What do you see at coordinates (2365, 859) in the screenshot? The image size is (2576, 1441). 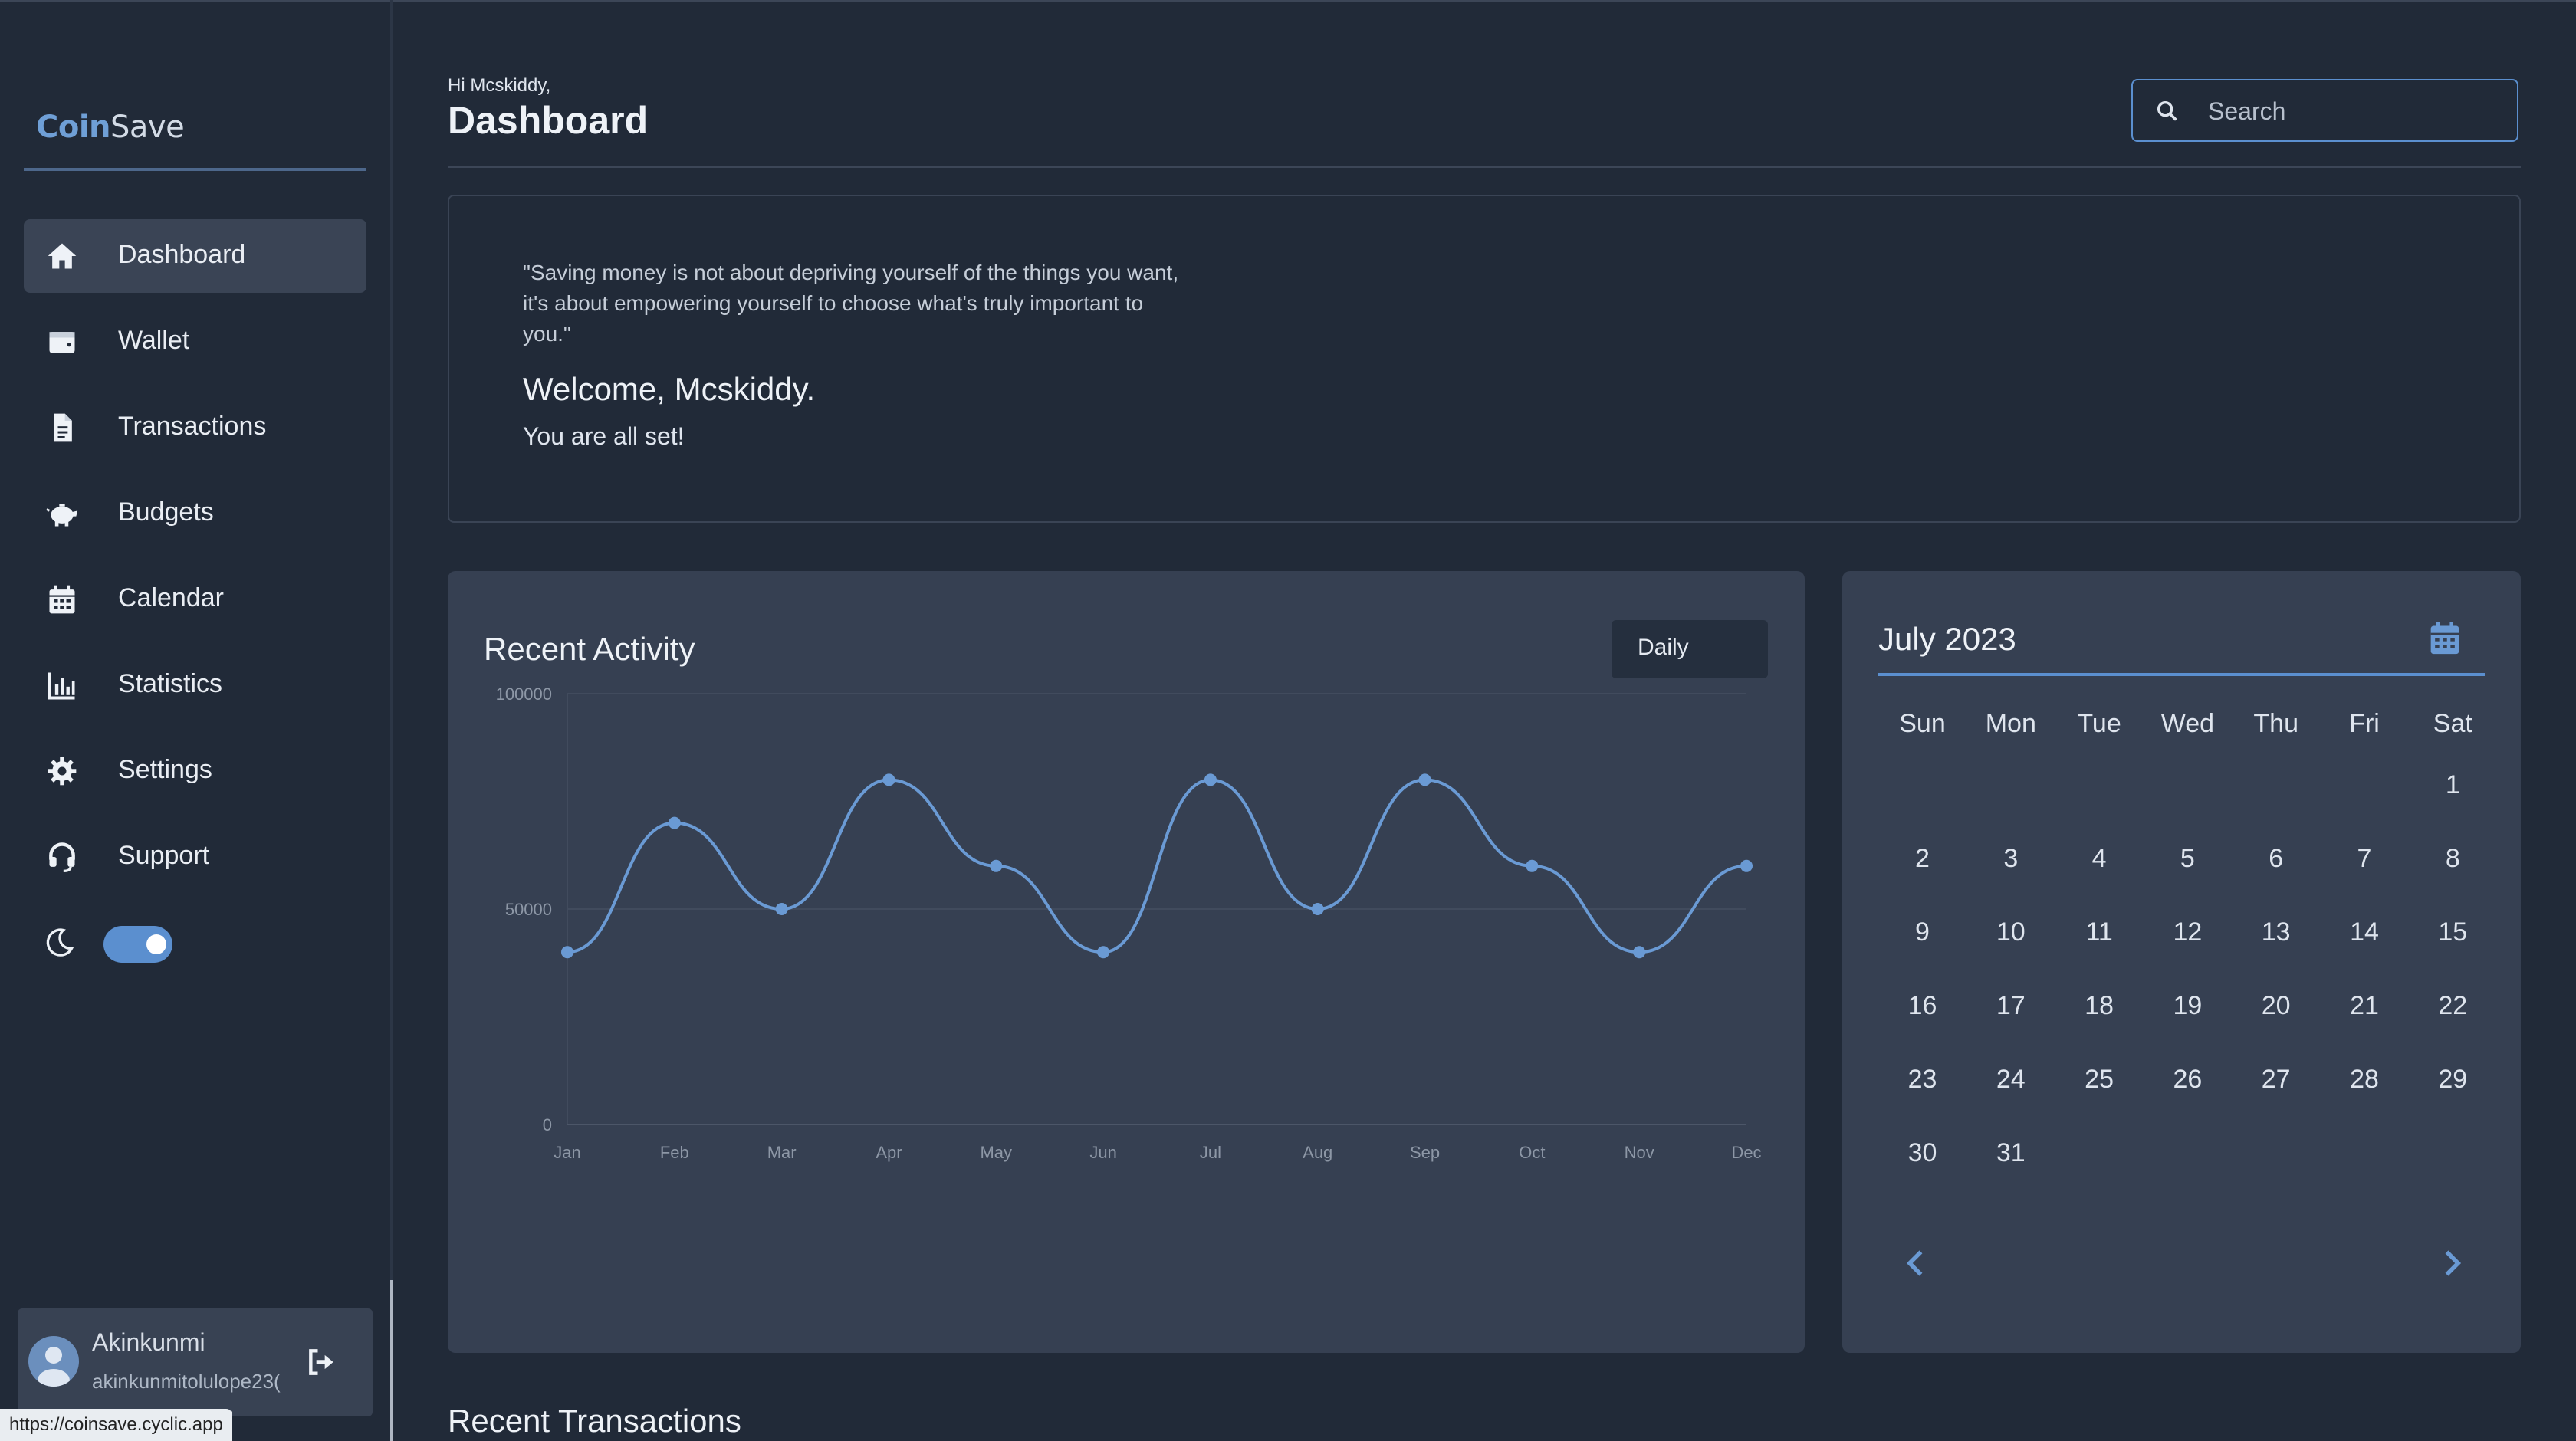 I see `calendar-day: 7` at bounding box center [2365, 859].